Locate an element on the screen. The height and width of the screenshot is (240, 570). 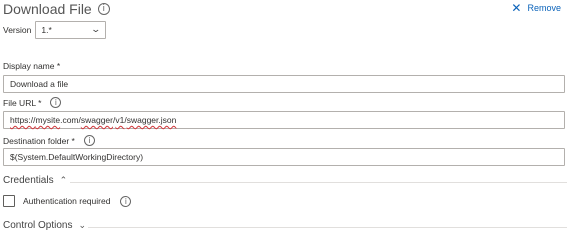
file-url-label-text: File URL * is located at coordinates (22, 102).